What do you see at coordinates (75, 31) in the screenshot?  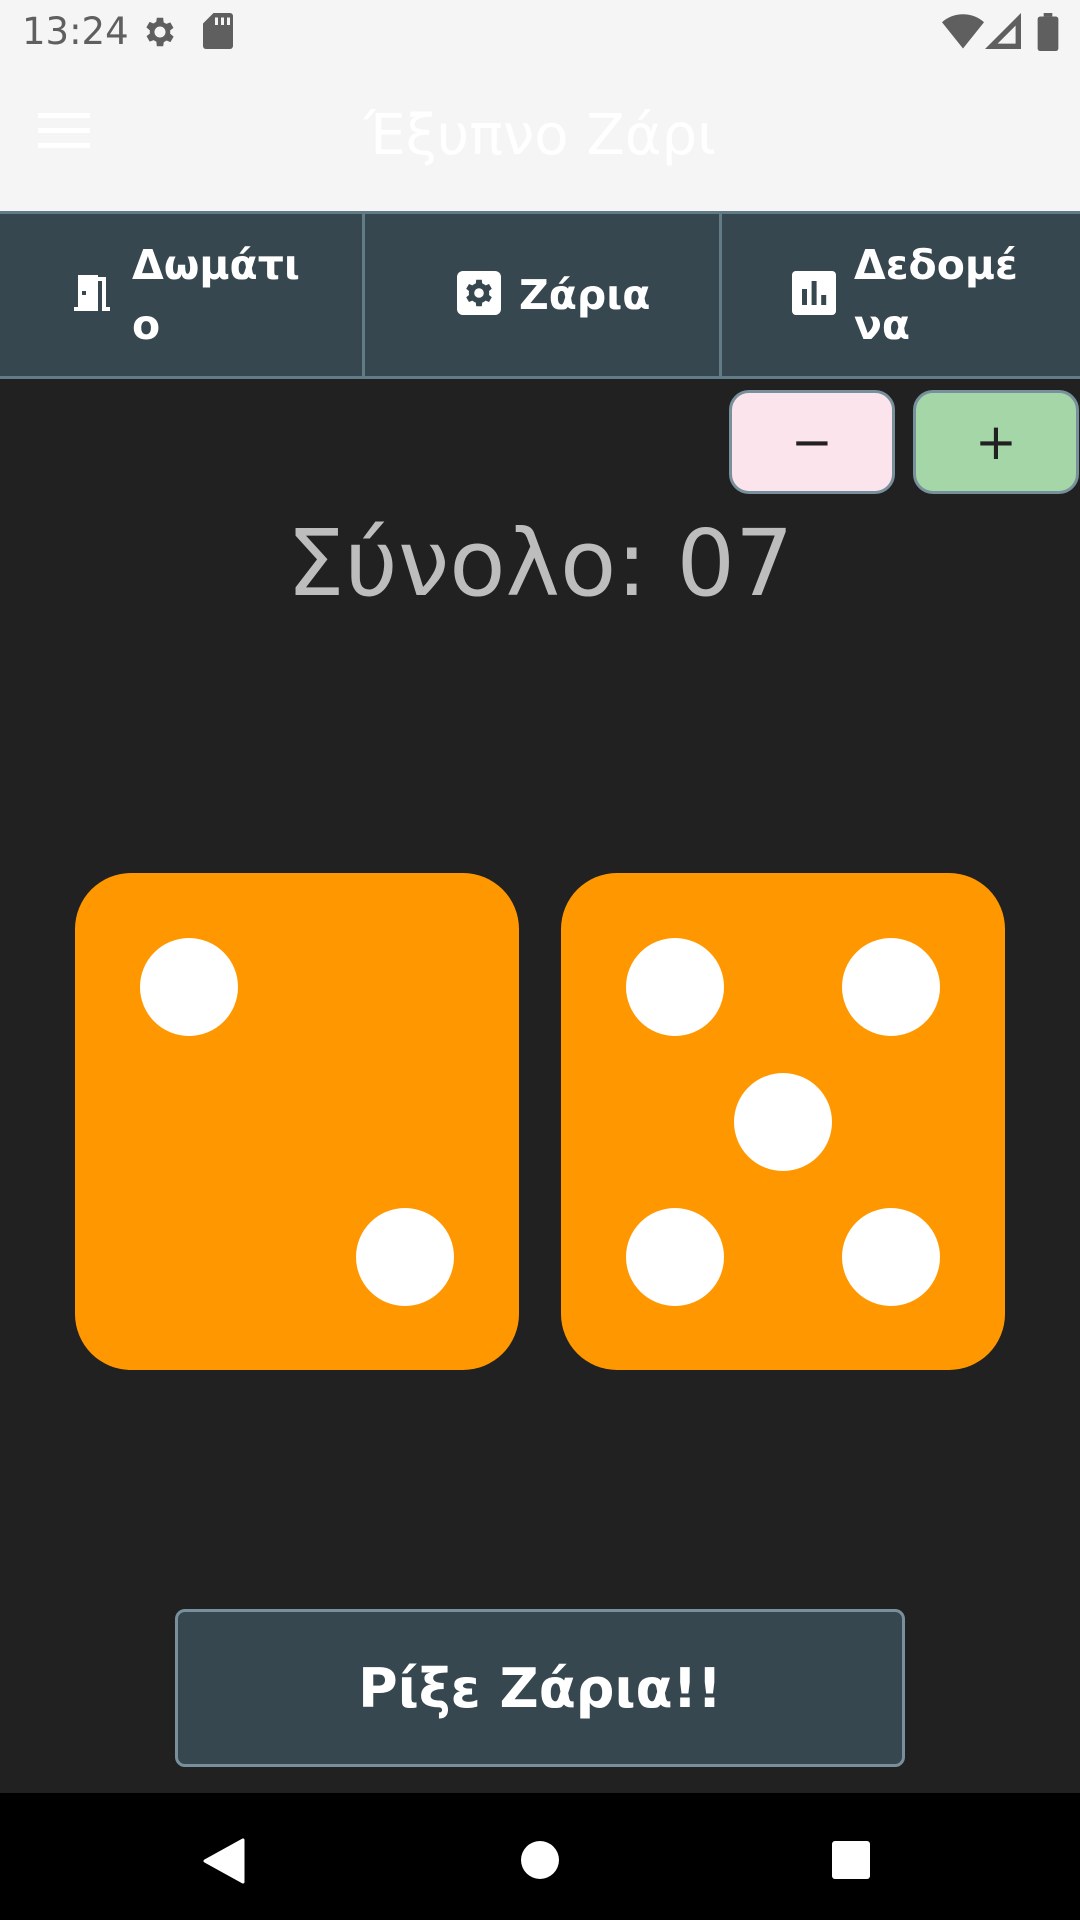 I see `status-time: 13:24` at bounding box center [75, 31].